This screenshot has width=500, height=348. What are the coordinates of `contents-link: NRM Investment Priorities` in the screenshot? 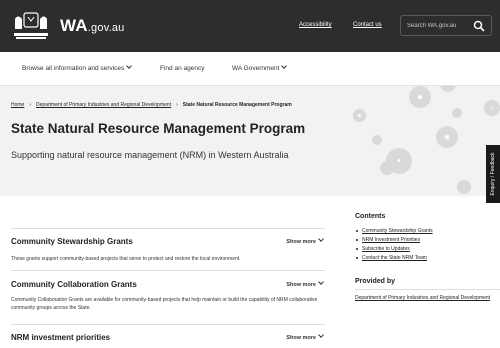 It's located at (391, 240).